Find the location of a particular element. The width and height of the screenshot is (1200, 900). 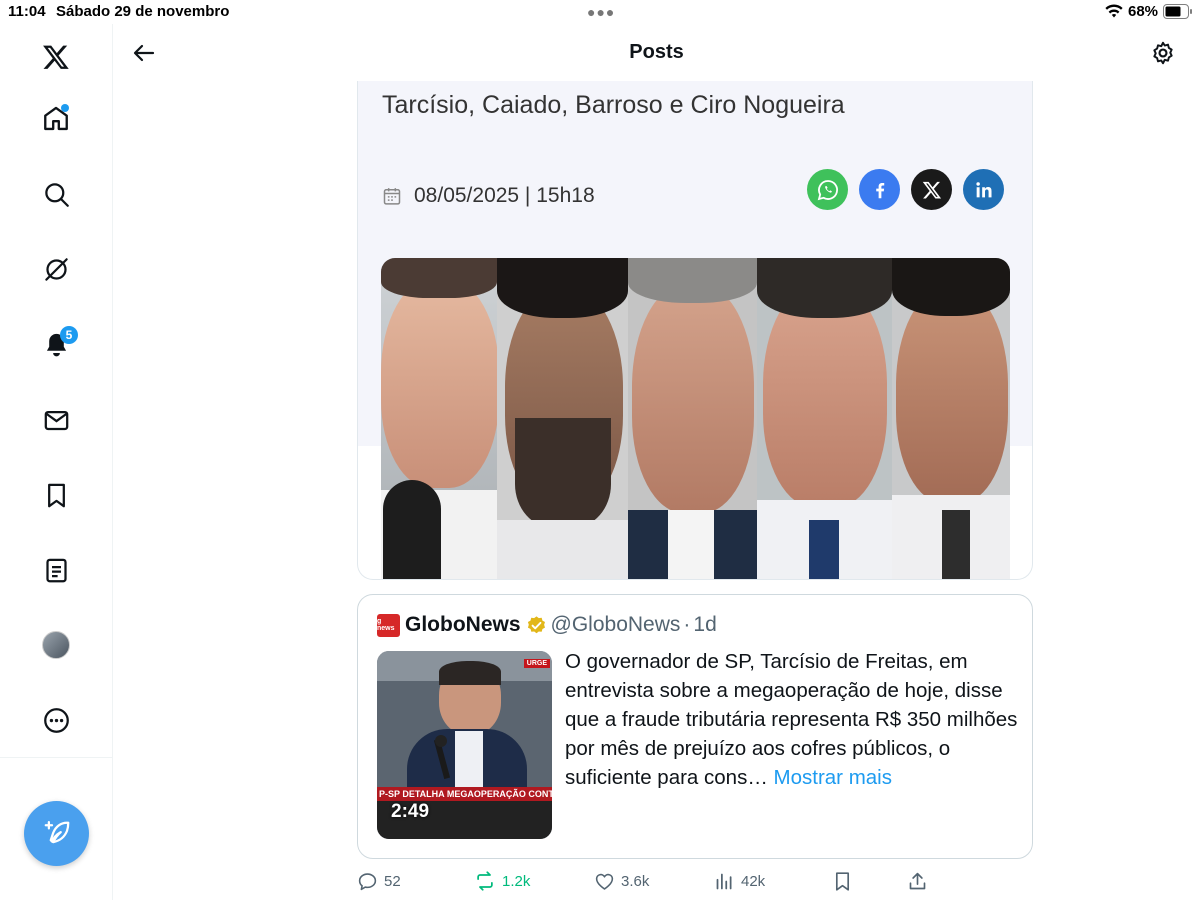

views-button: 42k is located at coordinates (739, 881).